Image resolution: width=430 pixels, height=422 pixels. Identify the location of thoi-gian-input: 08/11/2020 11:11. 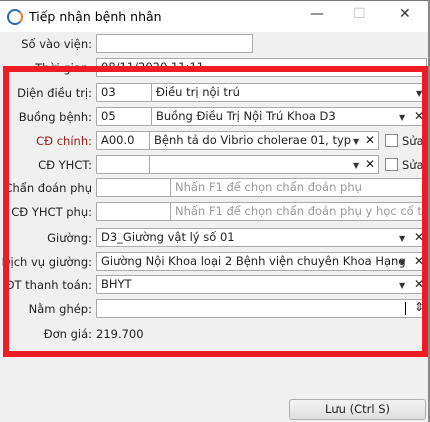
(261, 67).